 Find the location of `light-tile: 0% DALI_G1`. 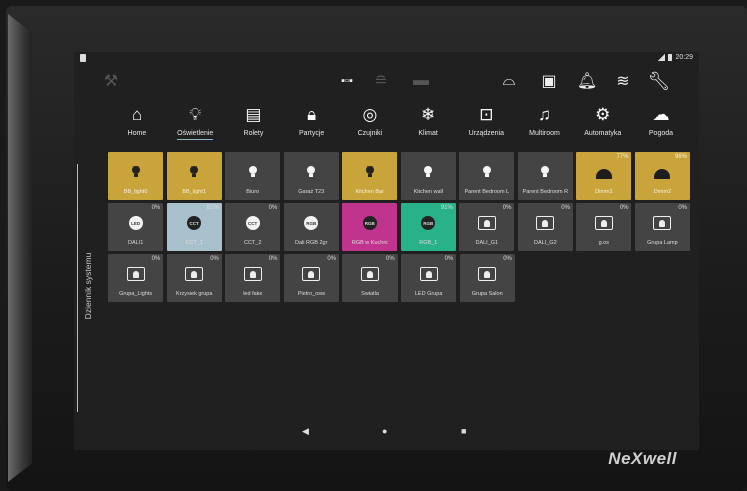

light-tile: 0% DALI_G1 is located at coordinates (487, 227).